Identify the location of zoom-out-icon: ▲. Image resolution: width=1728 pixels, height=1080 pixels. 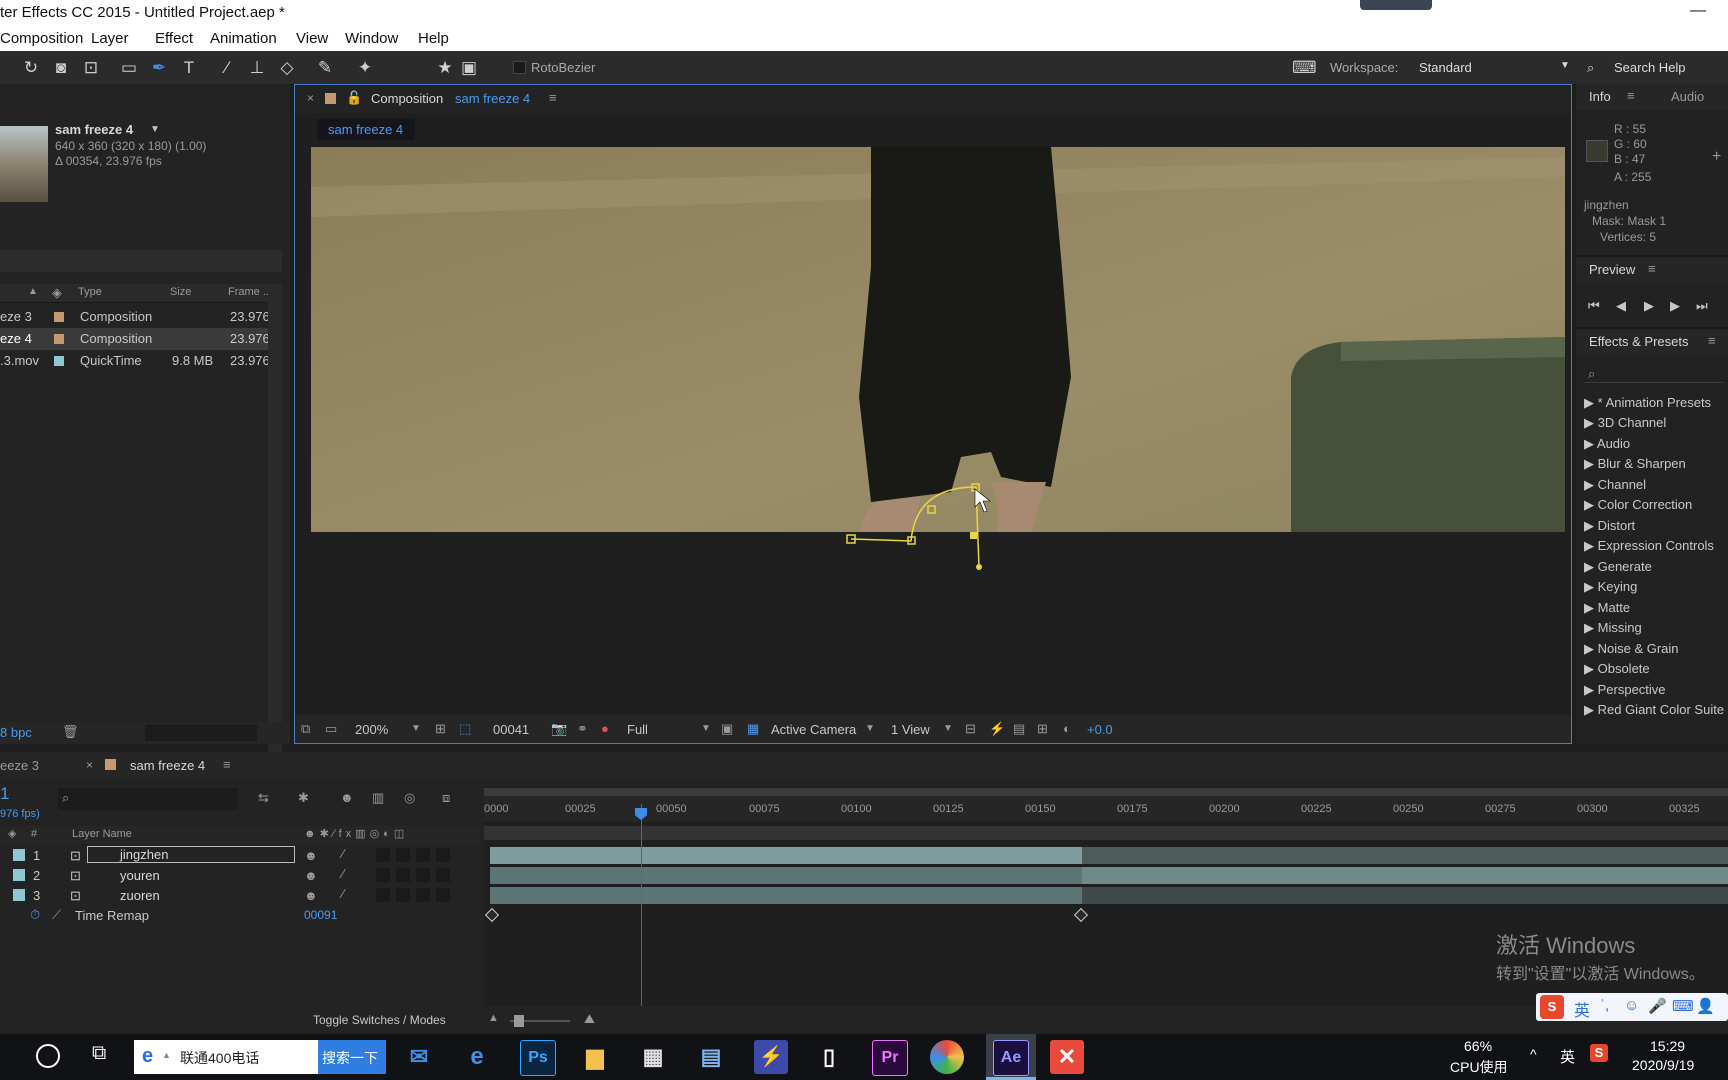
(493, 1018).